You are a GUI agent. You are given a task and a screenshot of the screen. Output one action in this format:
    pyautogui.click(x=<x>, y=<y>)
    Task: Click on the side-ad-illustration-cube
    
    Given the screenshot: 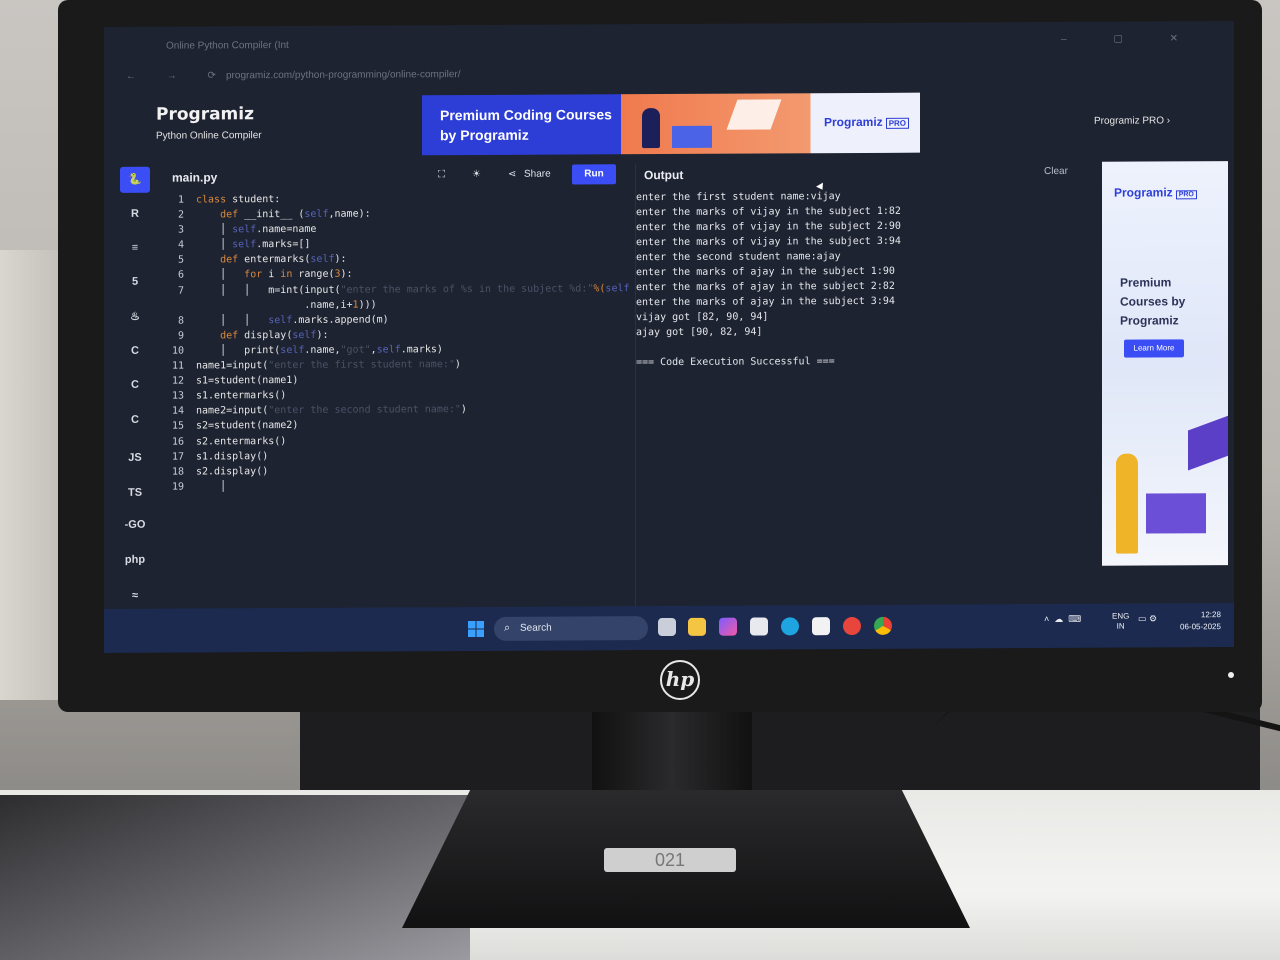 What is the action you would take?
    pyautogui.click(x=1208, y=443)
    